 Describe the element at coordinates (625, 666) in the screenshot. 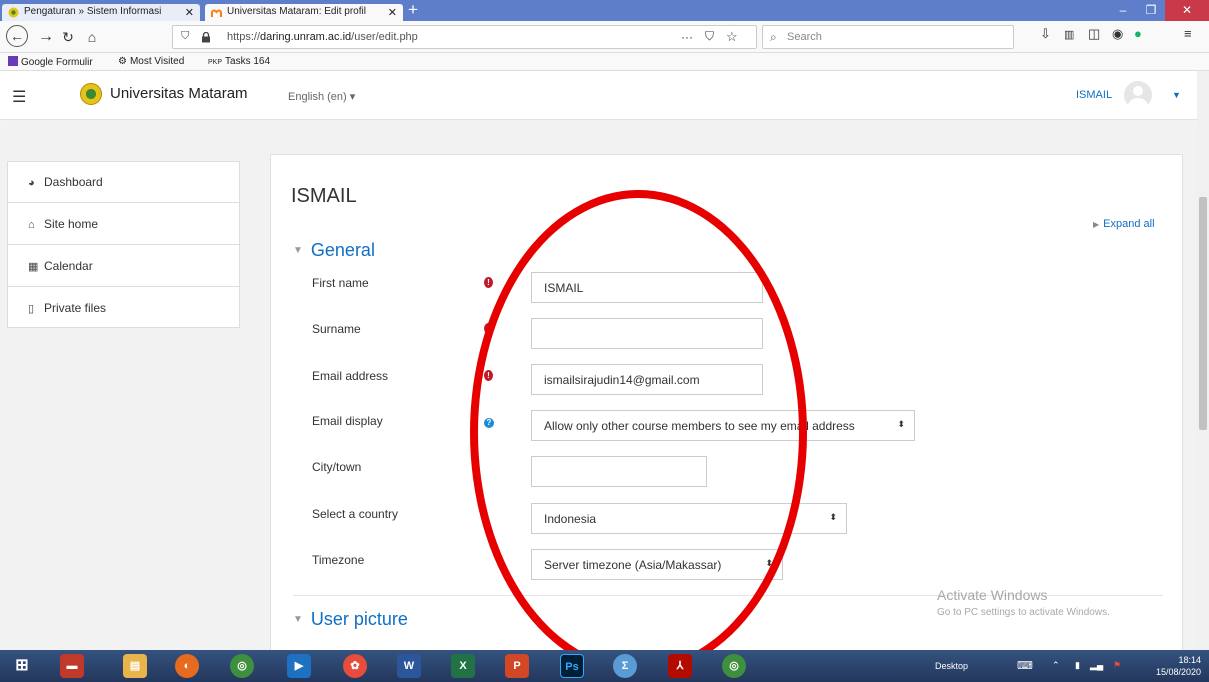

I see `sigma-app-icon: Σ` at that location.